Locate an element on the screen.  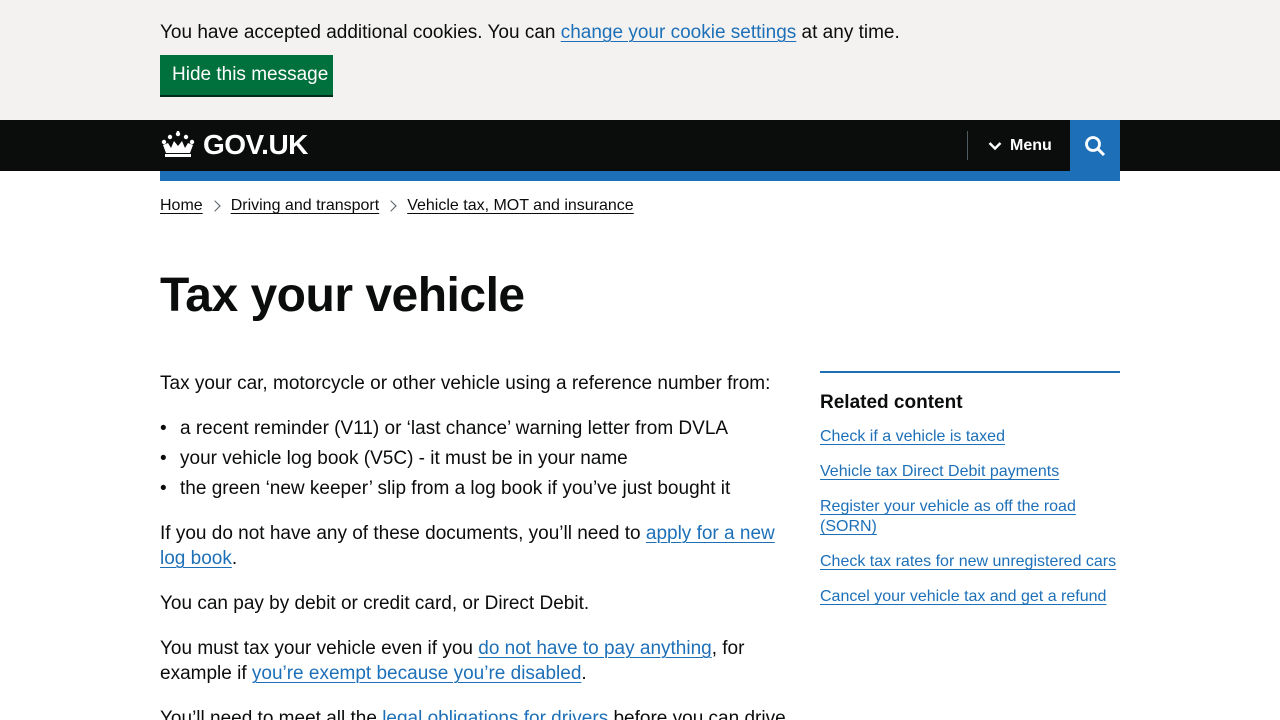
menu-divider is located at coordinates (967, 145).